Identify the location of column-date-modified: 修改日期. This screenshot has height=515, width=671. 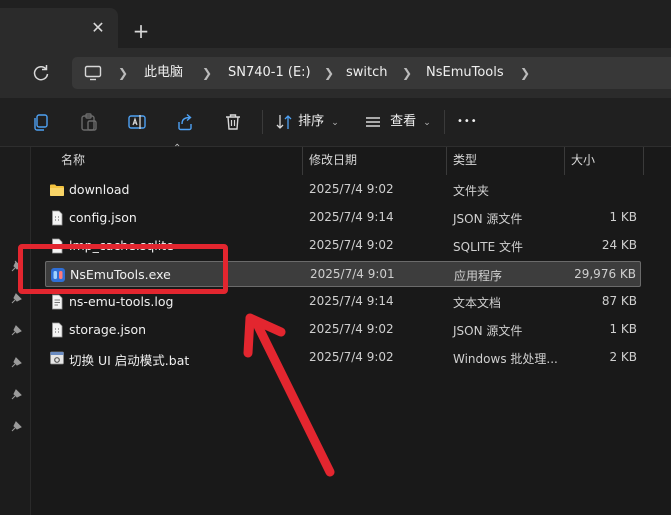
(333, 159).